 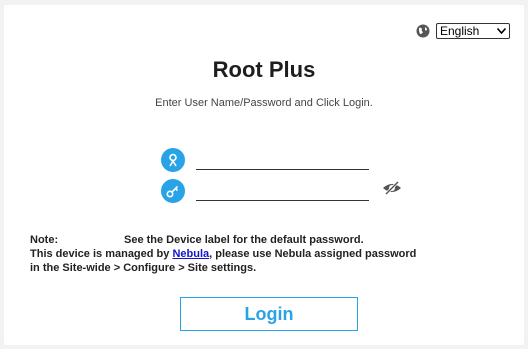 I want to click on login-button: Login, so click(x=269, y=314).